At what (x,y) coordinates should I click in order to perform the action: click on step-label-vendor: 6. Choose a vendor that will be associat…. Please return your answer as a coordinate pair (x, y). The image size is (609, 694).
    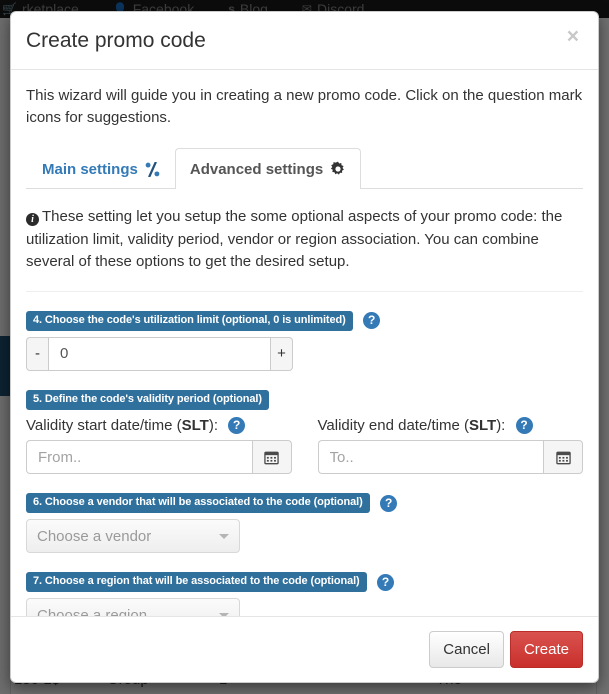
    Looking at the image, I should click on (198, 503).